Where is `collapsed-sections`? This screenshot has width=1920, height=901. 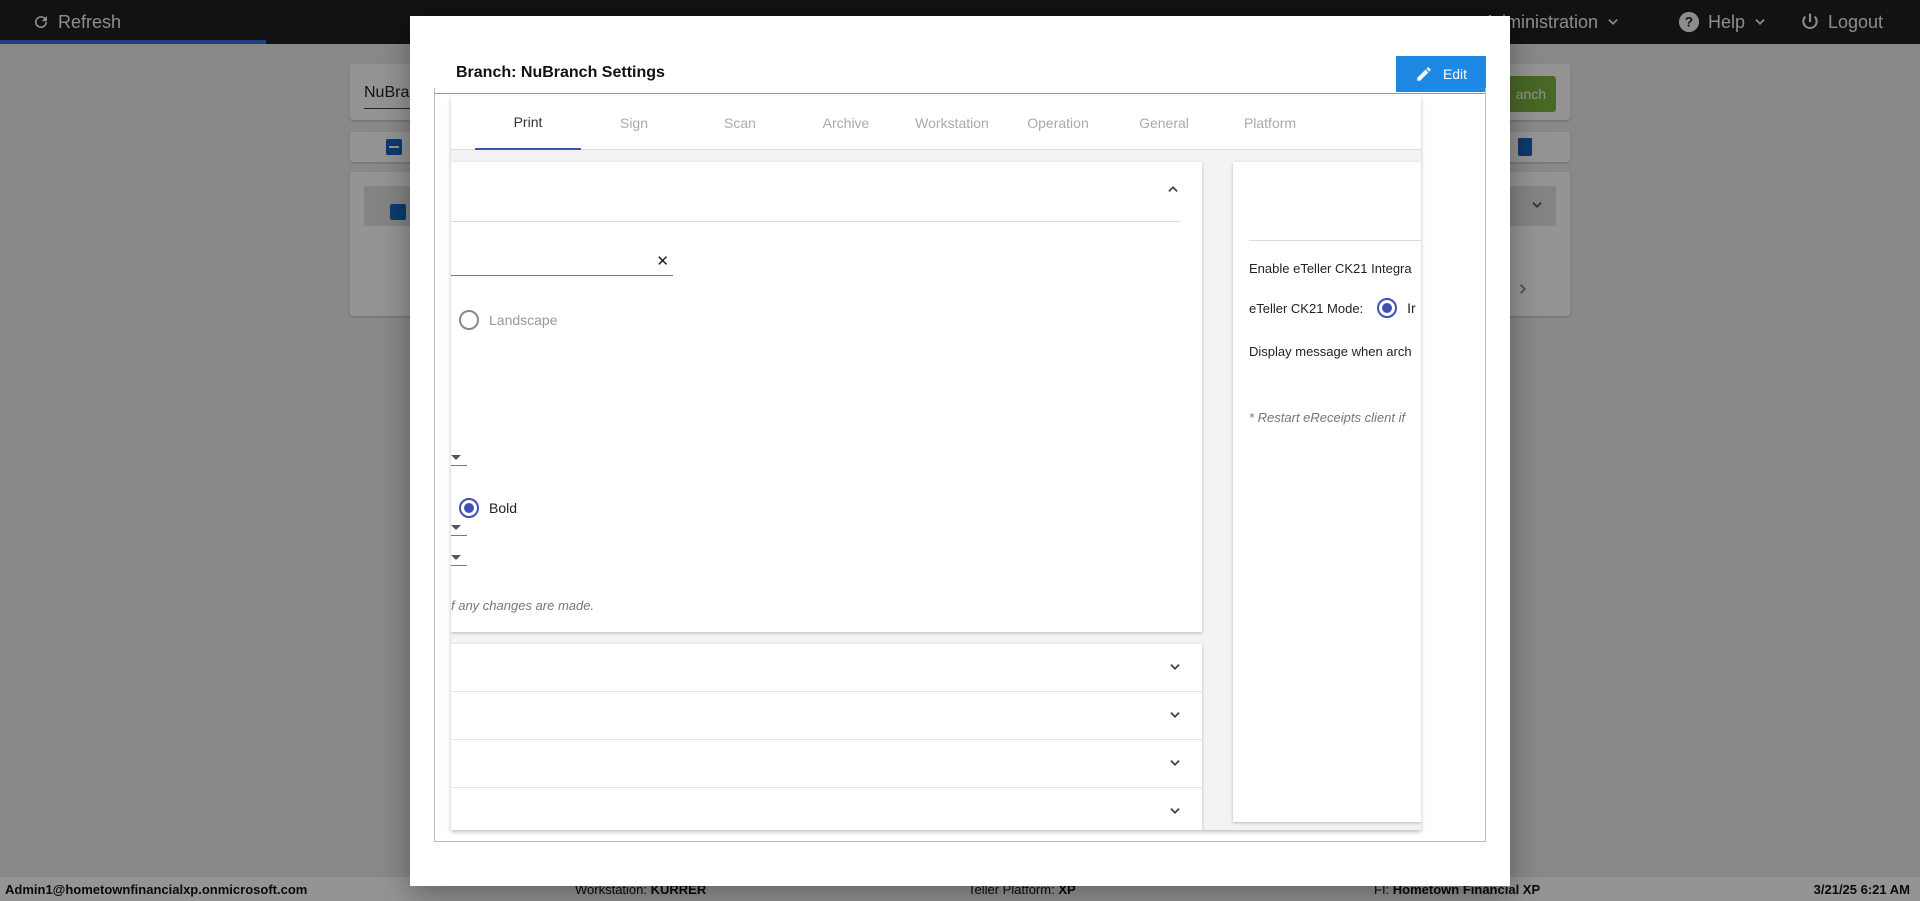 collapsed-sections is located at coordinates (826, 737).